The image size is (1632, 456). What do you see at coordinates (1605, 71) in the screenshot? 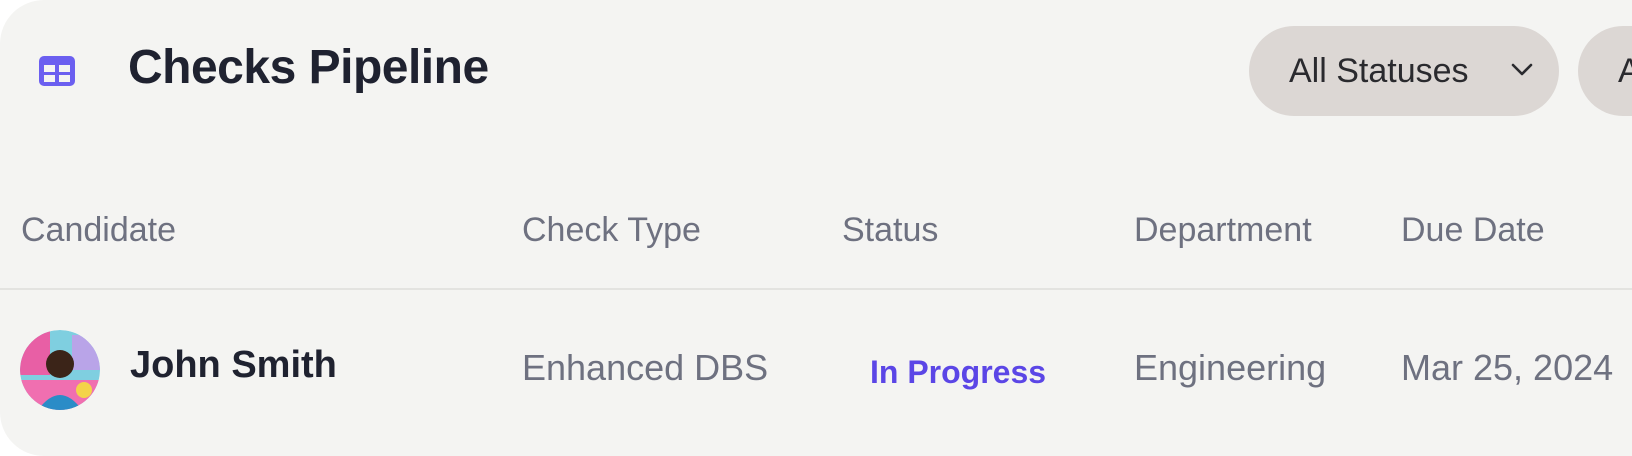
I see `second-filter-dropdown: A` at bounding box center [1605, 71].